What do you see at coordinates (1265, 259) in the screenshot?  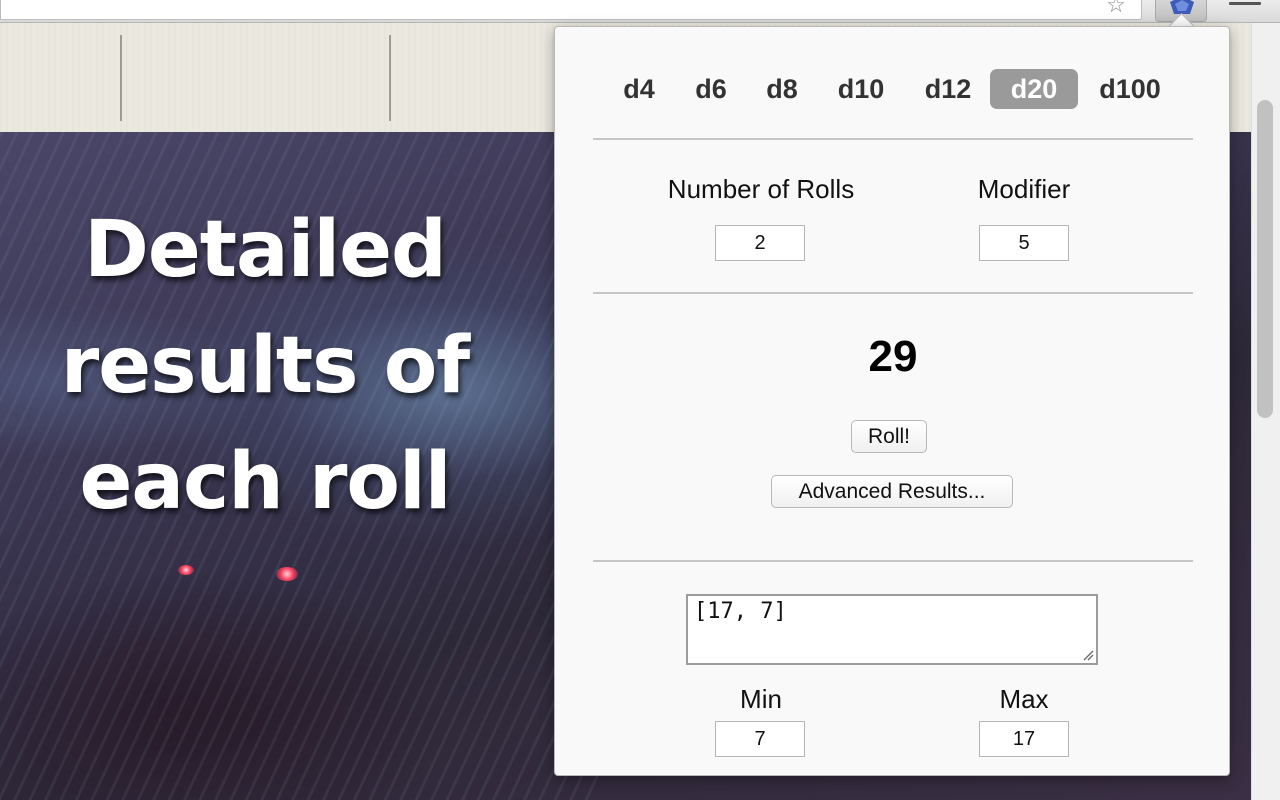 I see `scrollbar-thumb` at bounding box center [1265, 259].